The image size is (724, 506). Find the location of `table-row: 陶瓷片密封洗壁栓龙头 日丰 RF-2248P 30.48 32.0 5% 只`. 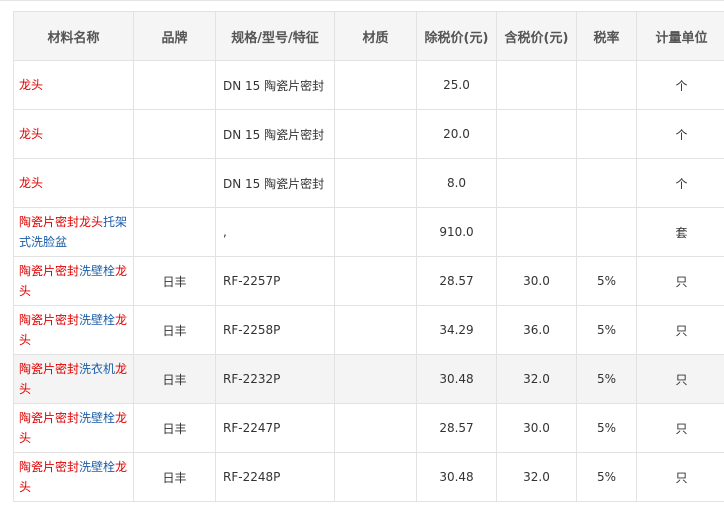

table-row: 陶瓷片密封洗壁栓龙头 日丰 RF-2248P 30.48 32.0 5% 只 is located at coordinates (368, 477).